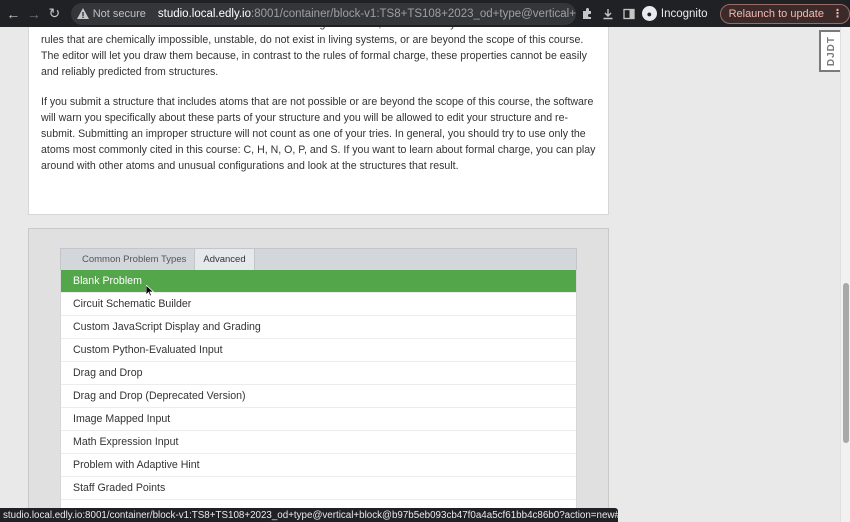  I want to click on list-item: Drag and Drop, so click(318, 373).